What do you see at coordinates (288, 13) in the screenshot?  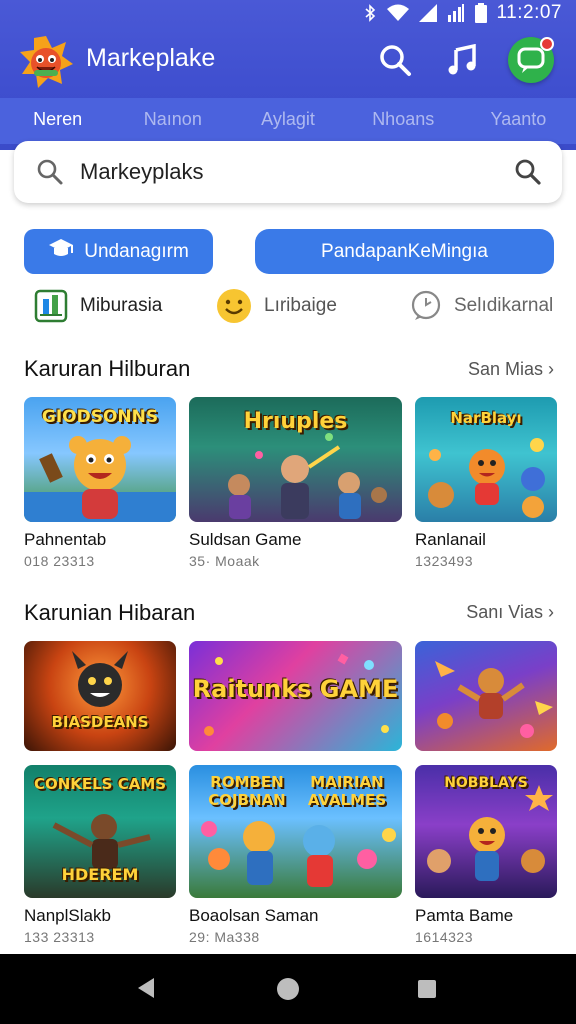 I see `status-bar: 11:2:07` at bounding box center [288, 13].